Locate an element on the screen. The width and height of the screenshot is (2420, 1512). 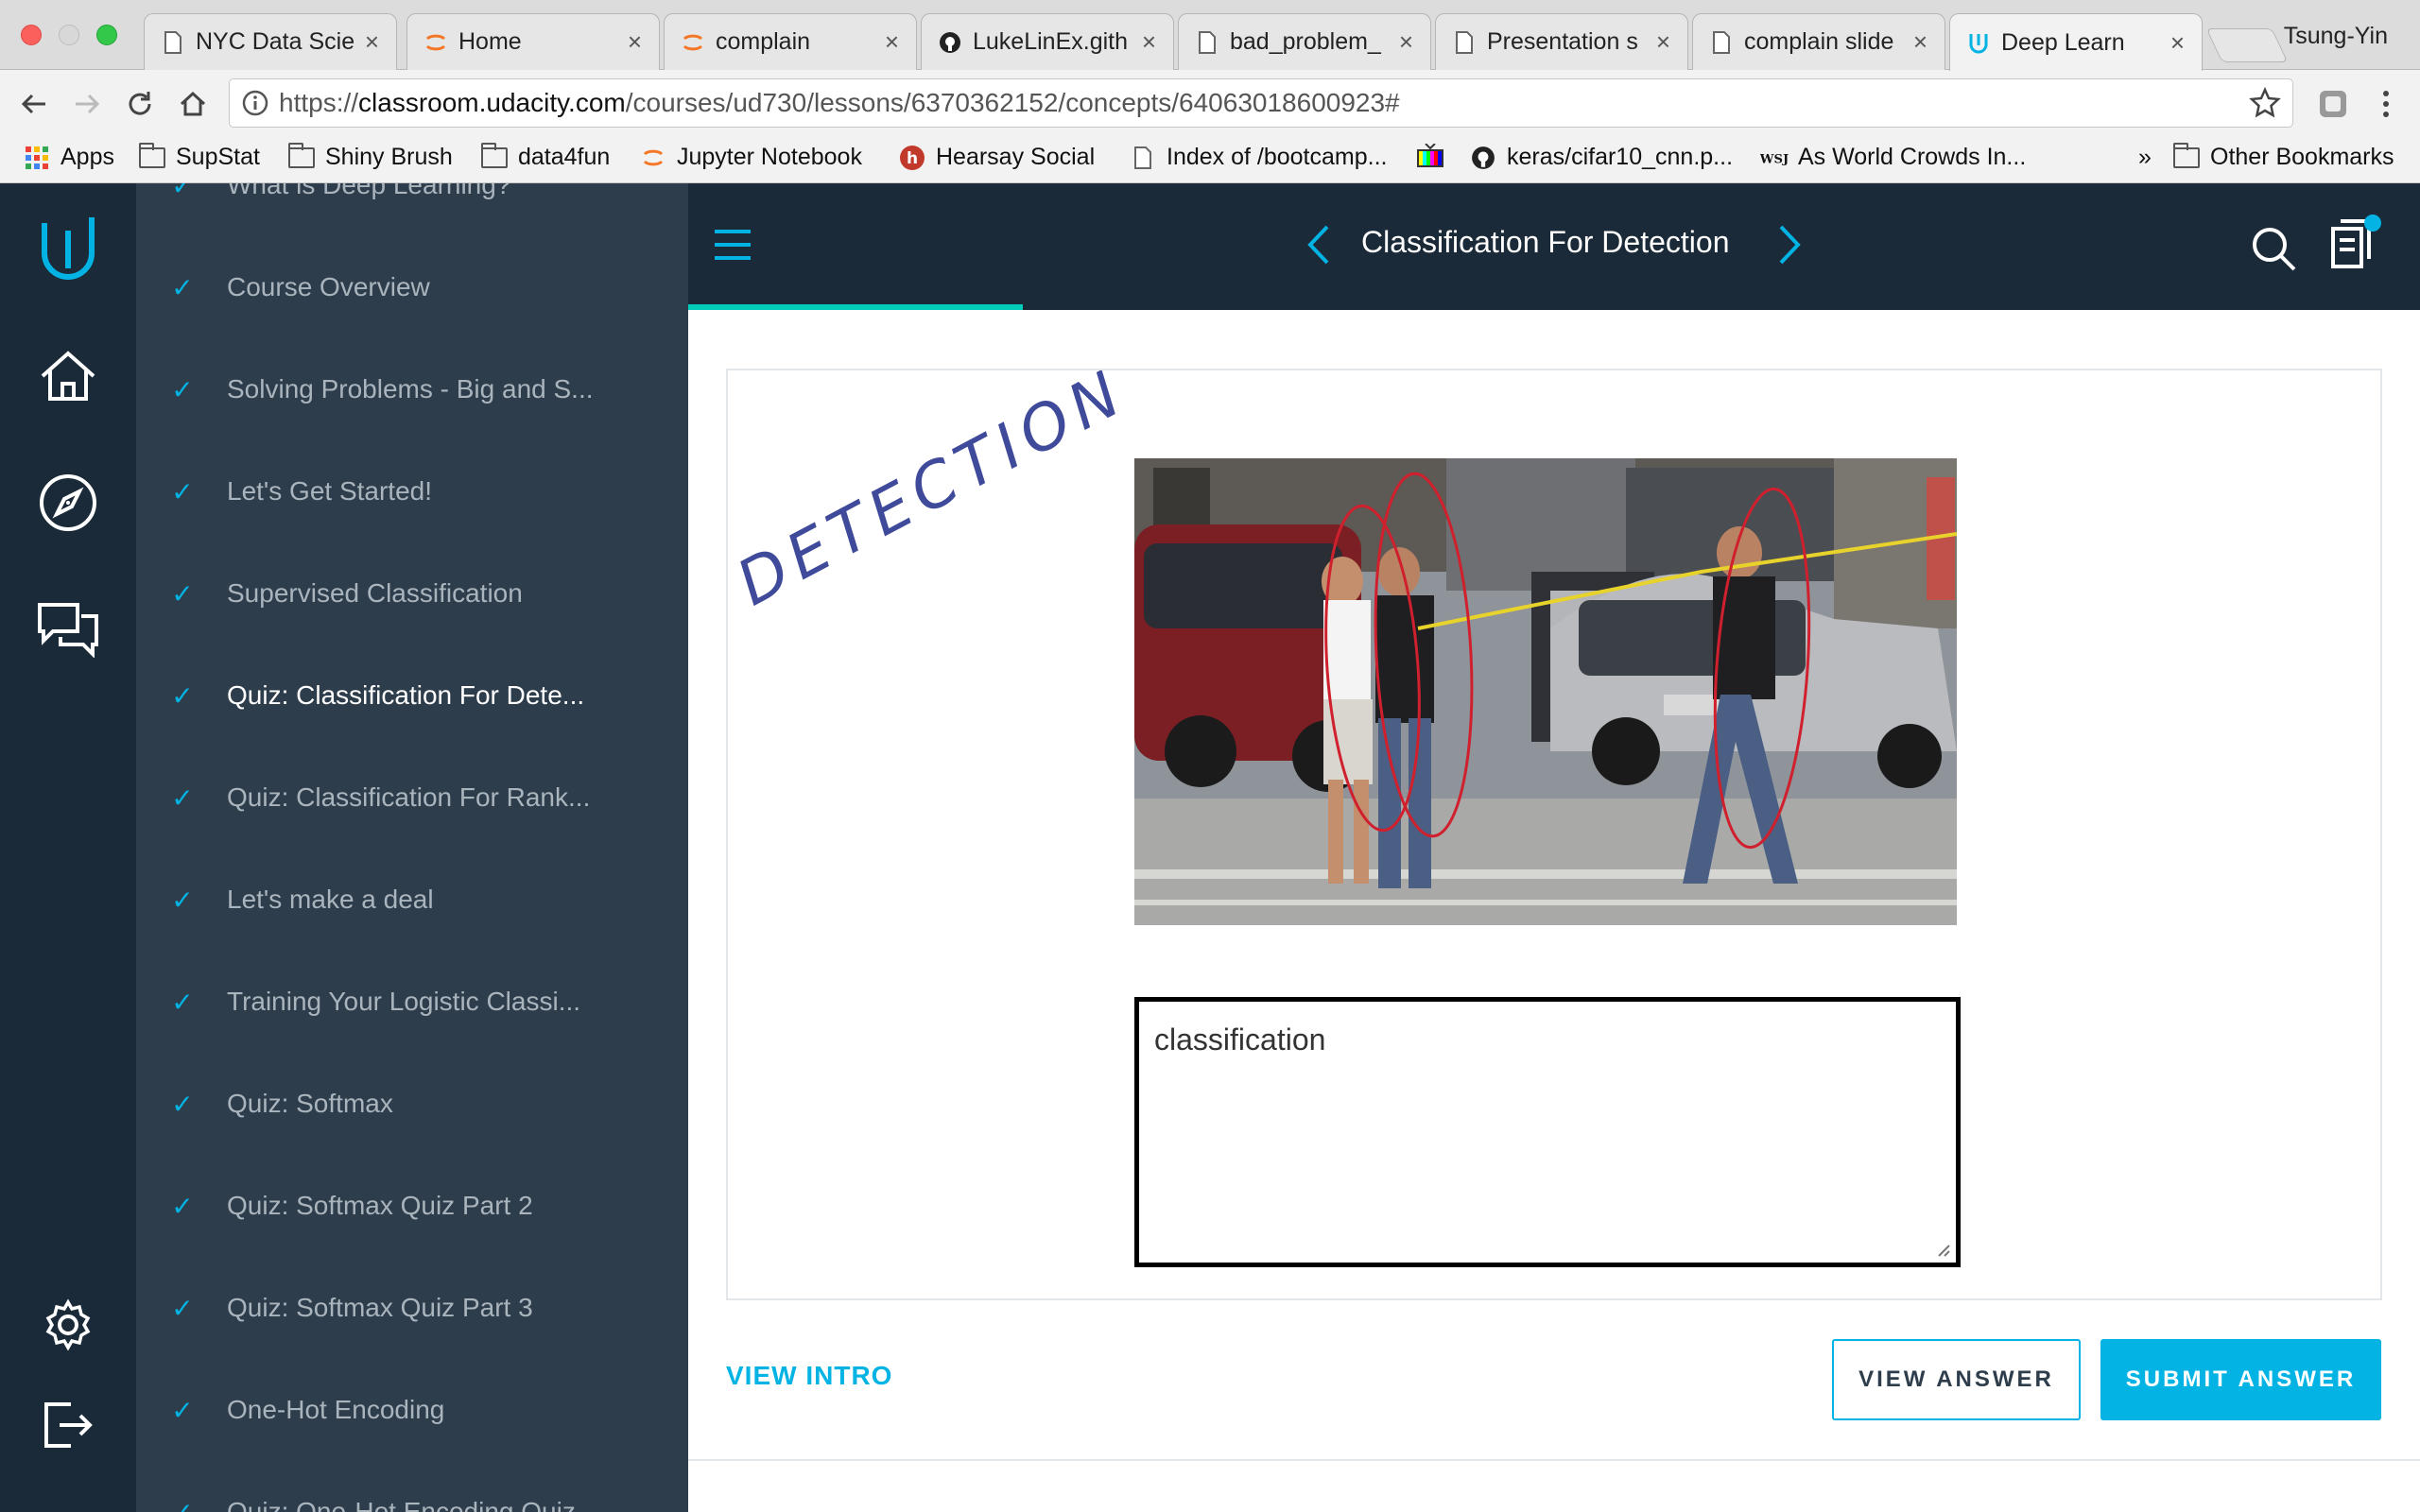
tab-title: Deep Learn is located at coordinates (2063, 42).